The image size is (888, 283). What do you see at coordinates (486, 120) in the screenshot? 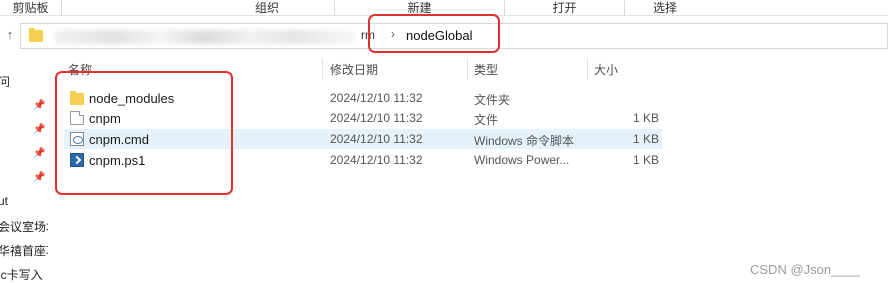
I see `file-type: 文件` at bounding box center [486, 120].